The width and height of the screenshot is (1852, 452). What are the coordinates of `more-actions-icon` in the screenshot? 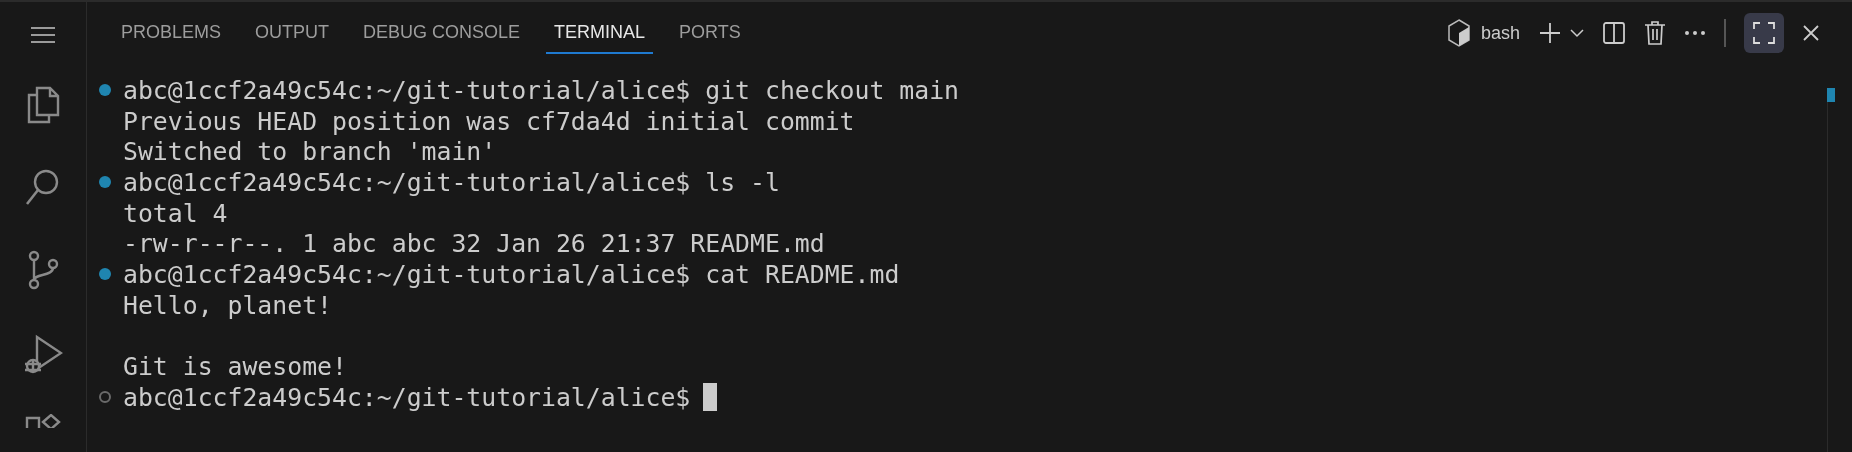 It's located at (1695, 33).